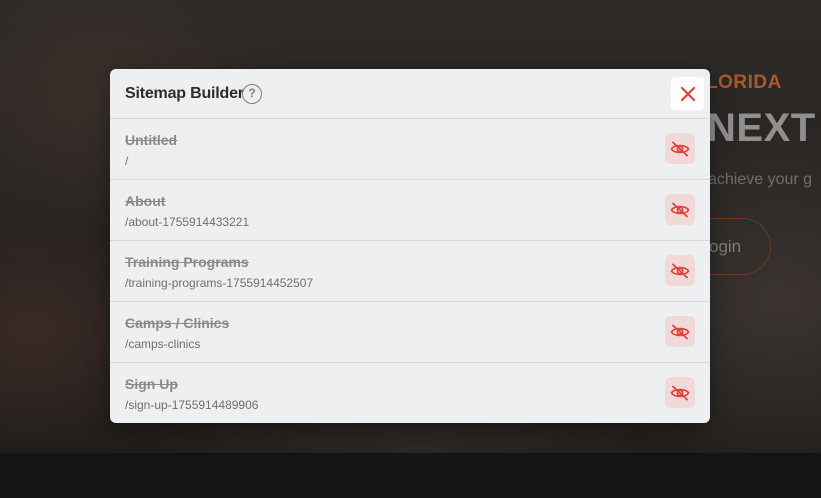 The width and height of the screenshot is (821, 498). I want to click on hero-subtext: achieve your g, so click(760, 179).